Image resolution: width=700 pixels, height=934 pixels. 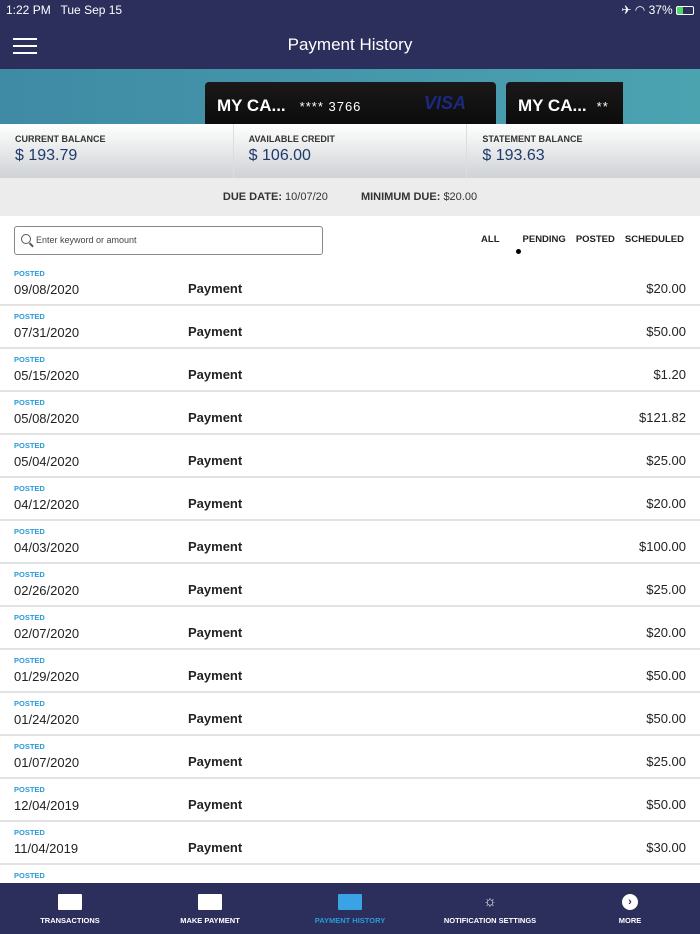 What do you see at coordinates (46, 155) in the screenshot?
I see `value: $ 193.79` at bounding box center [46, 155].